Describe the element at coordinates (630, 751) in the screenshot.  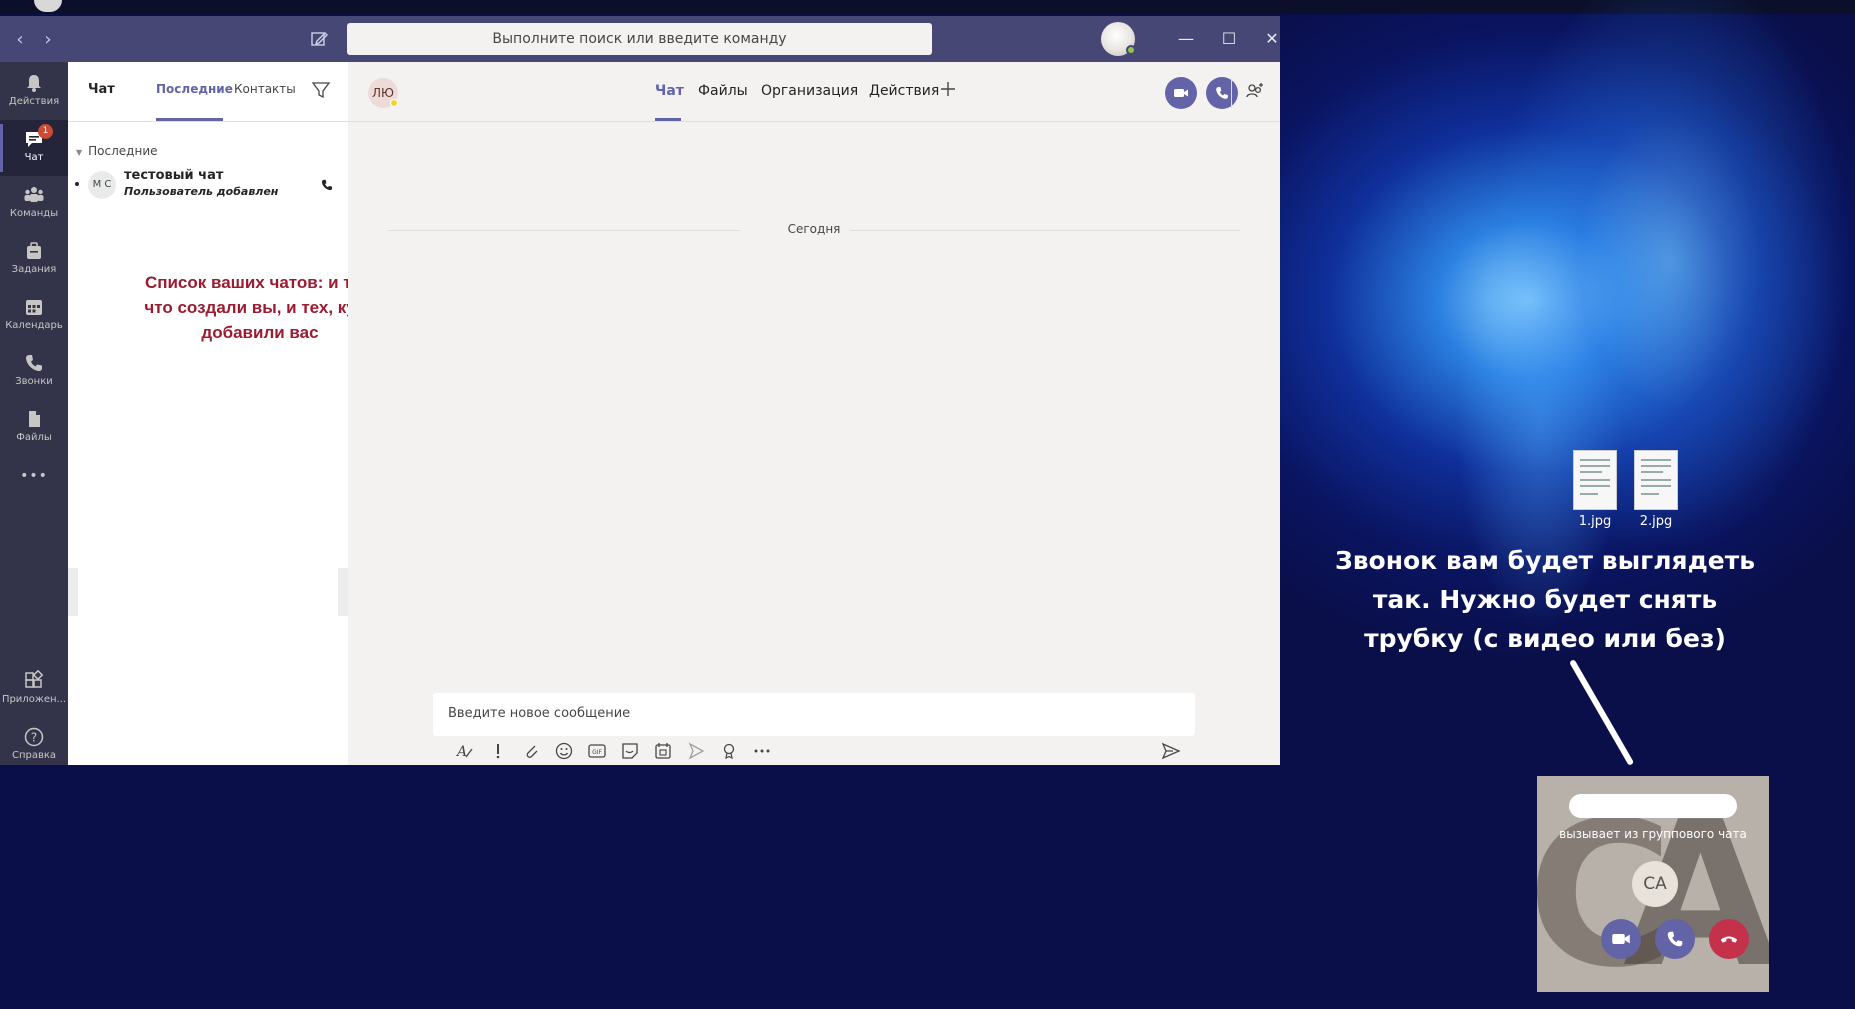
I see `sticker-icon` at that location.